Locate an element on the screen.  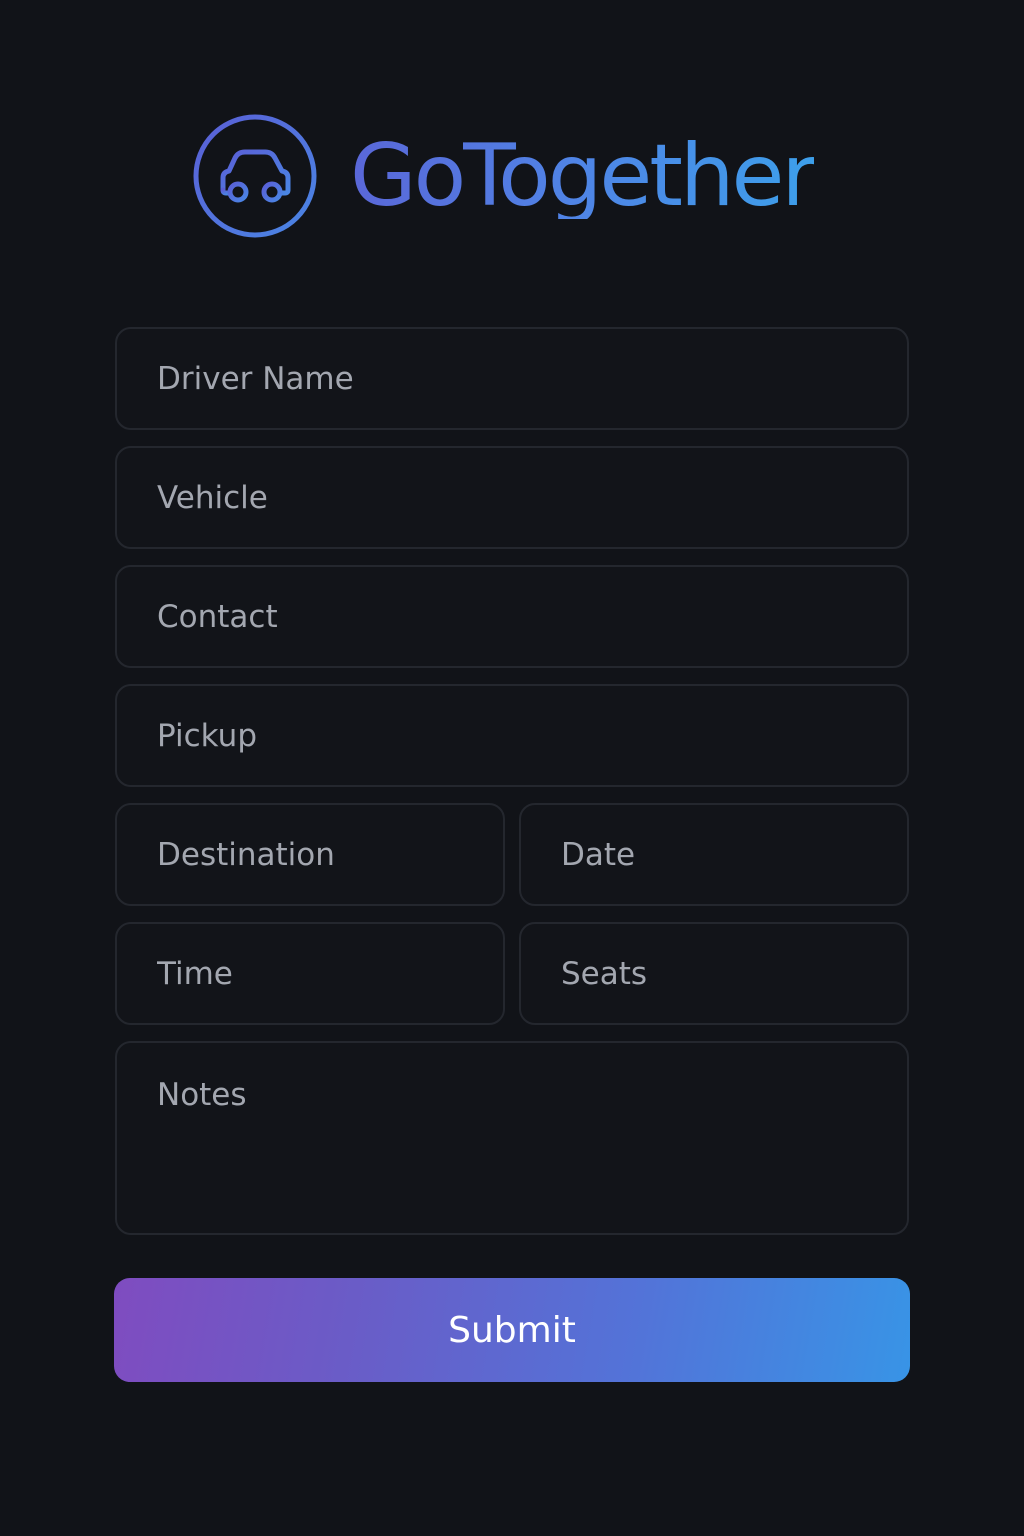
notes-field is located at coordinates (512, 1138).